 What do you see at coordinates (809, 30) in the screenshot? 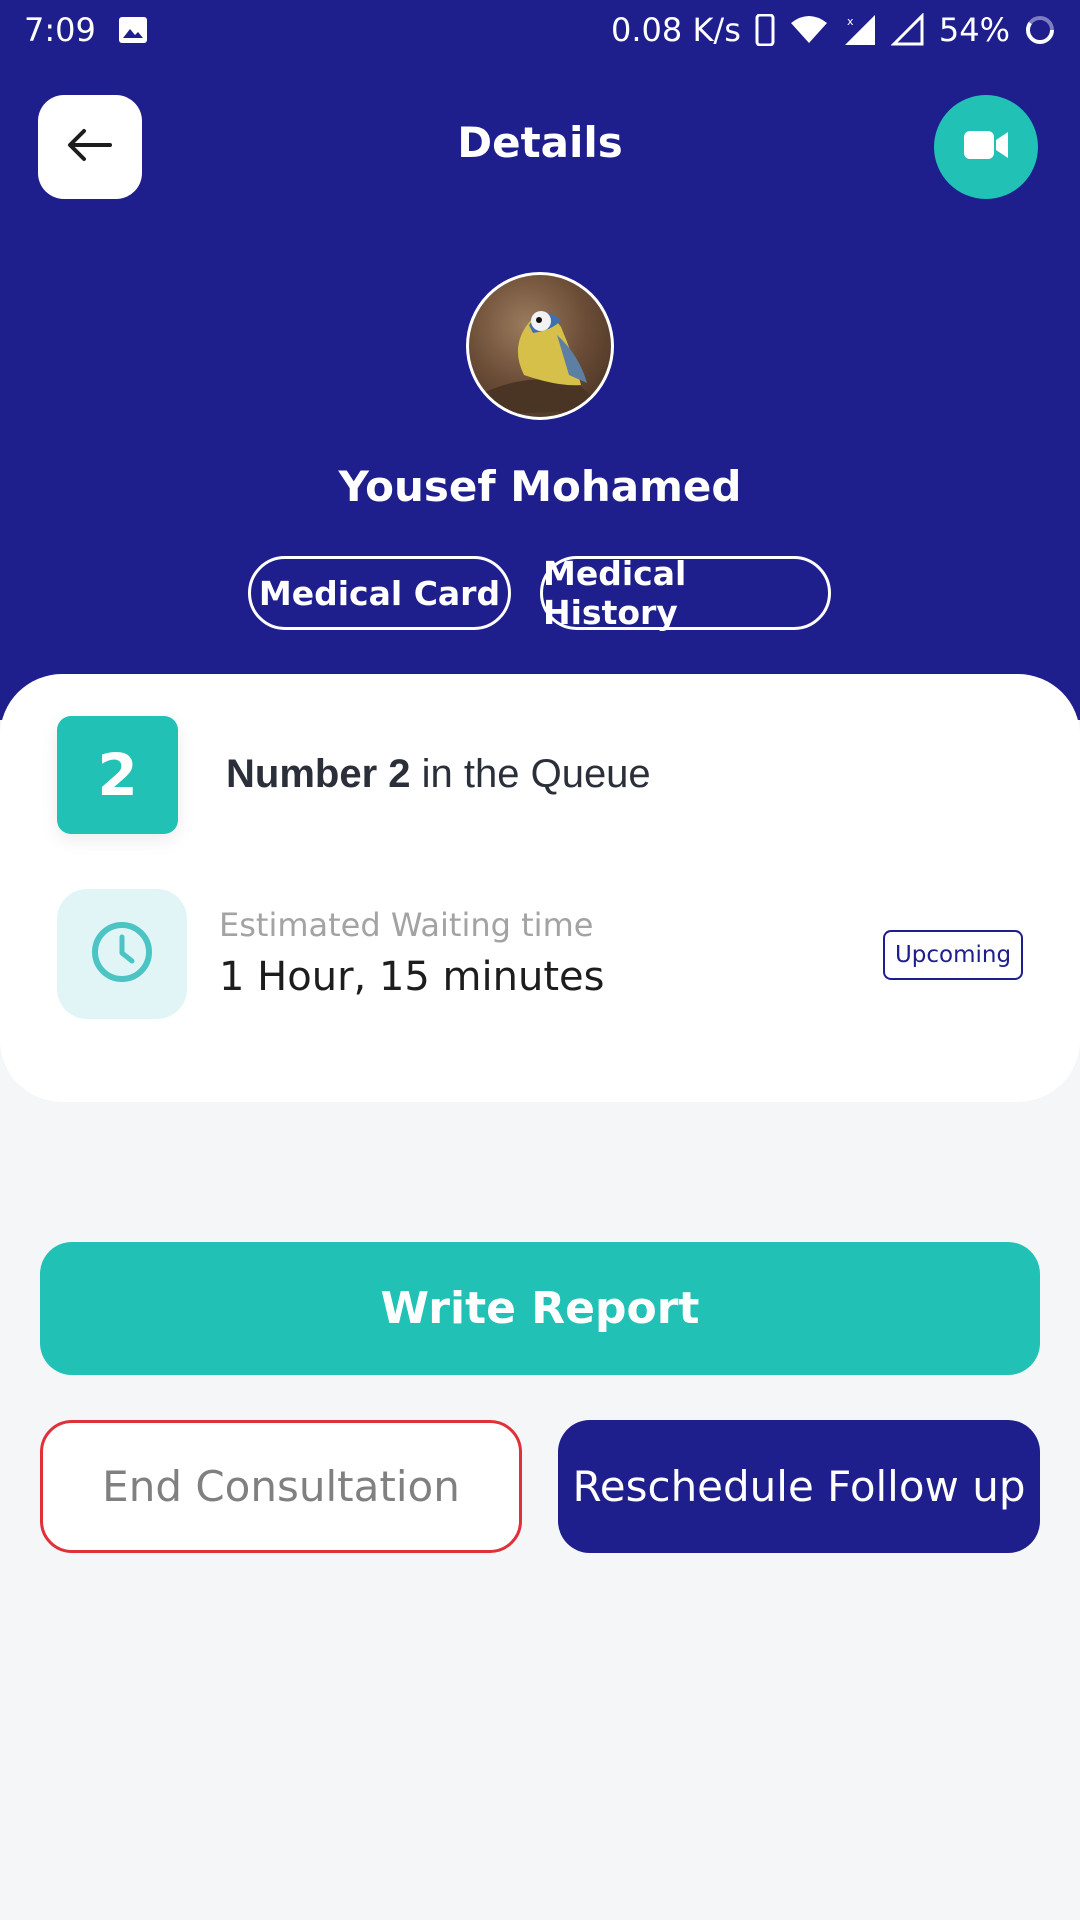
I see `wifi-icon` at bounding box center [809, 30].